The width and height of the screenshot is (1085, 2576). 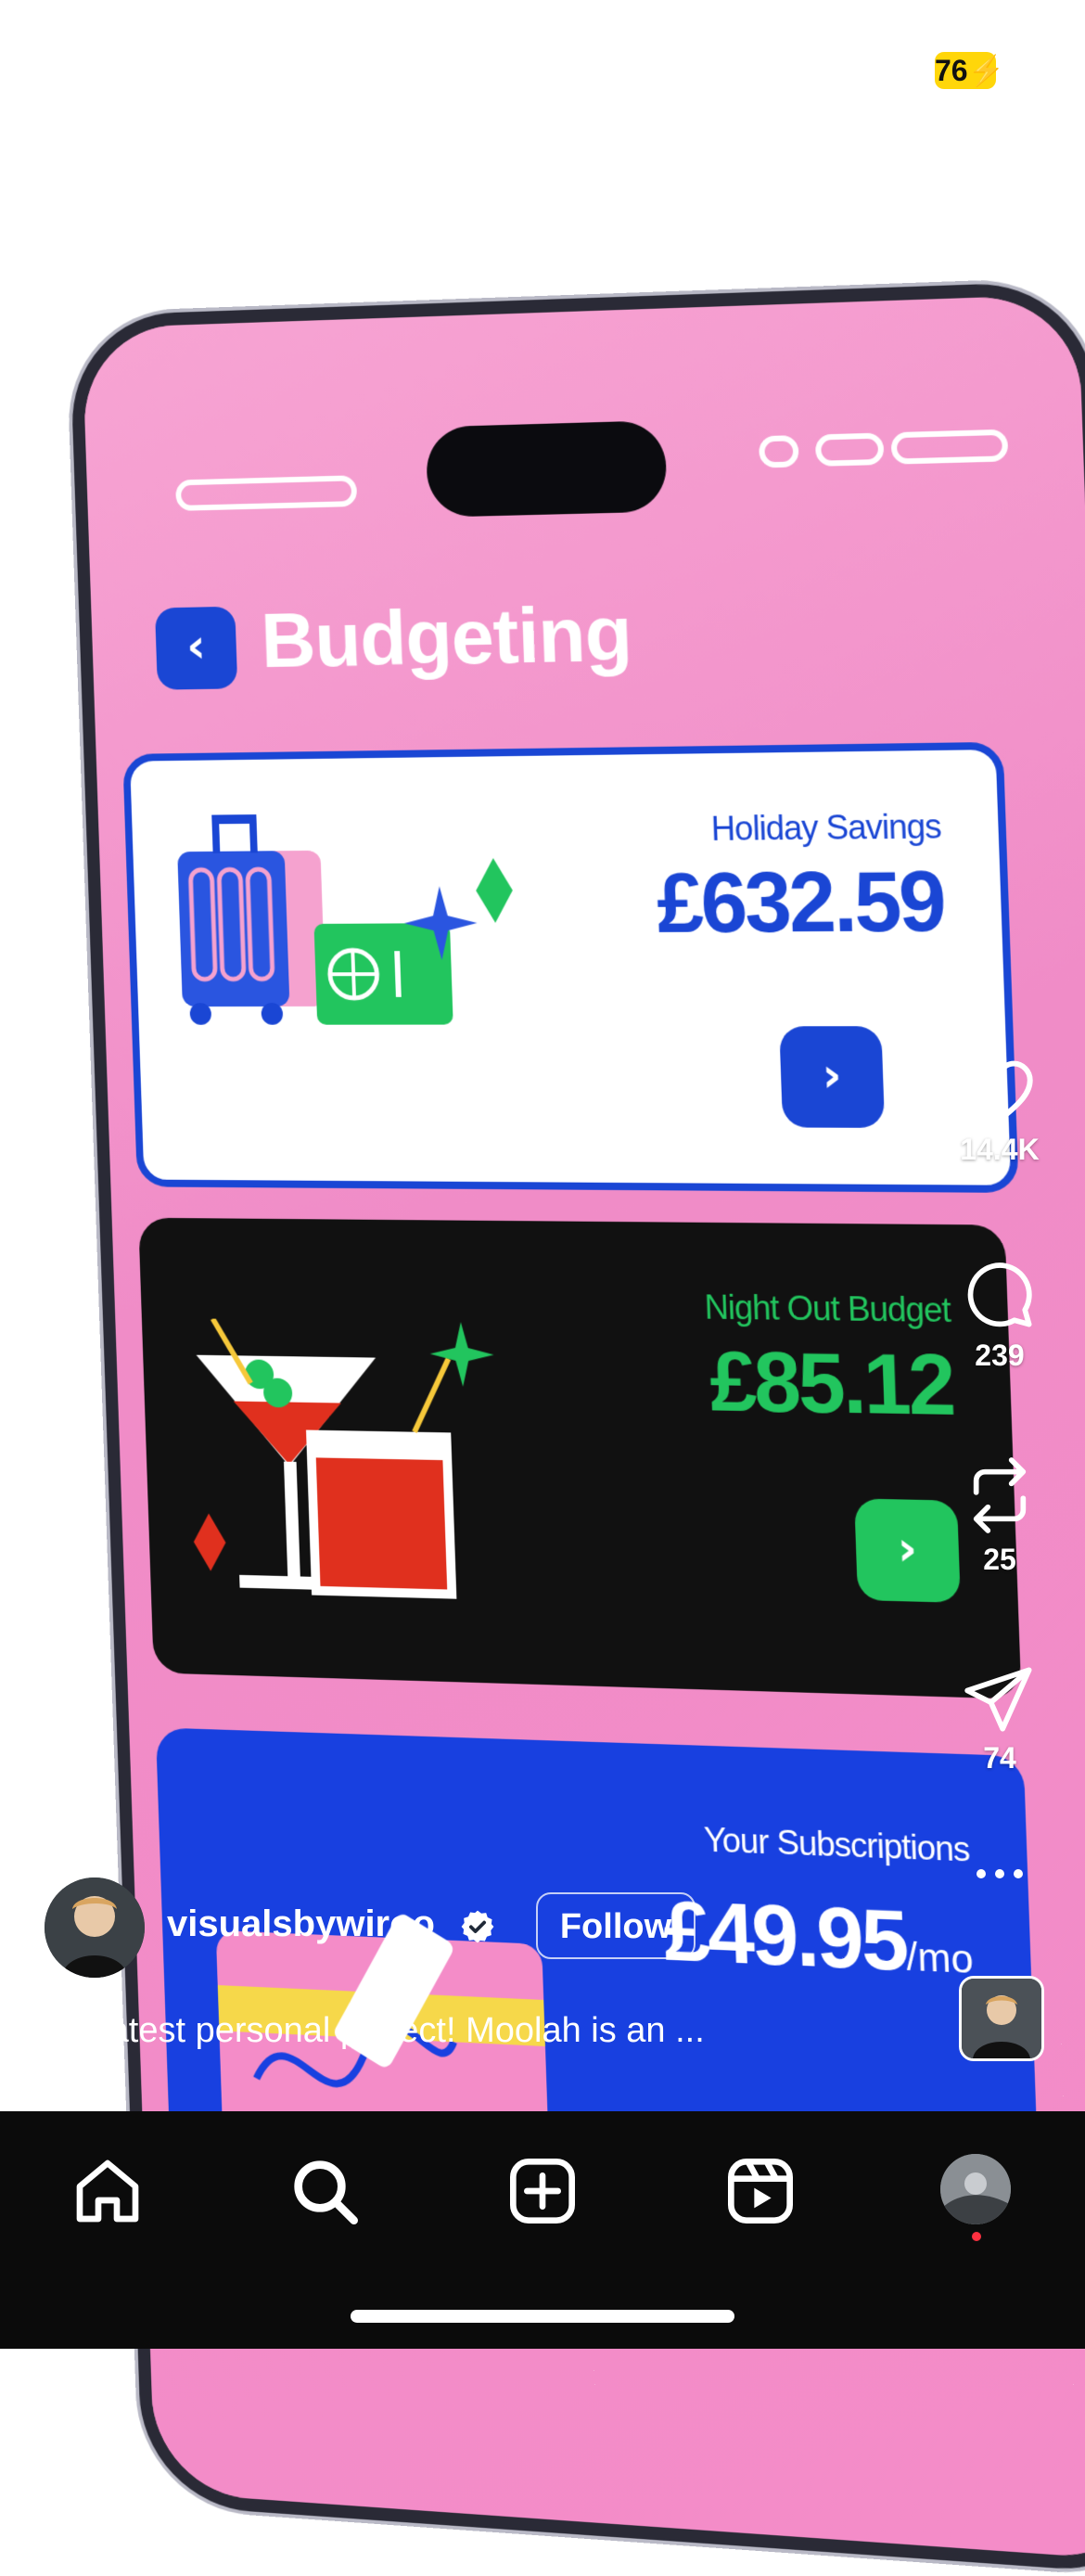 I want to click on notification-dot, so click(x=976, y=2236).